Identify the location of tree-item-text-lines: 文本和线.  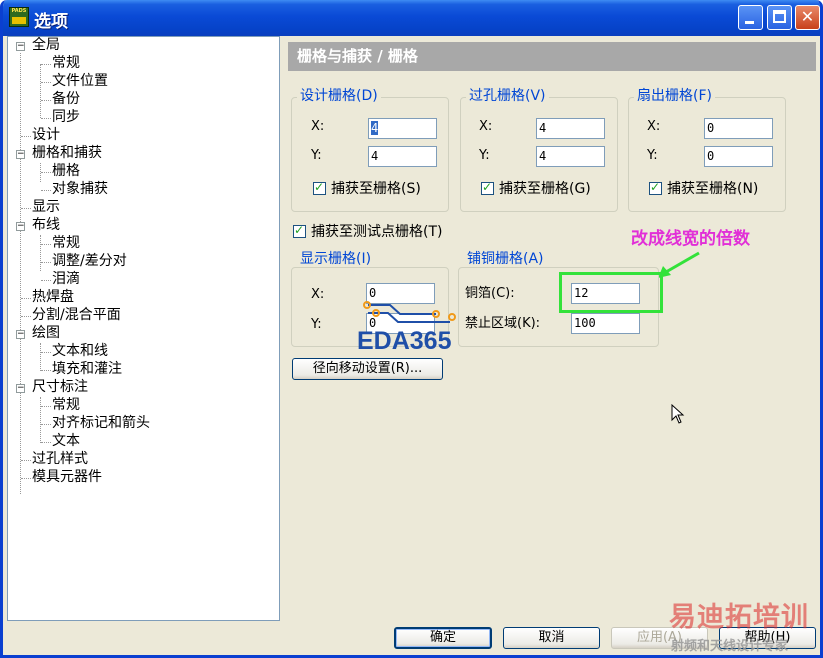
(80, 351).